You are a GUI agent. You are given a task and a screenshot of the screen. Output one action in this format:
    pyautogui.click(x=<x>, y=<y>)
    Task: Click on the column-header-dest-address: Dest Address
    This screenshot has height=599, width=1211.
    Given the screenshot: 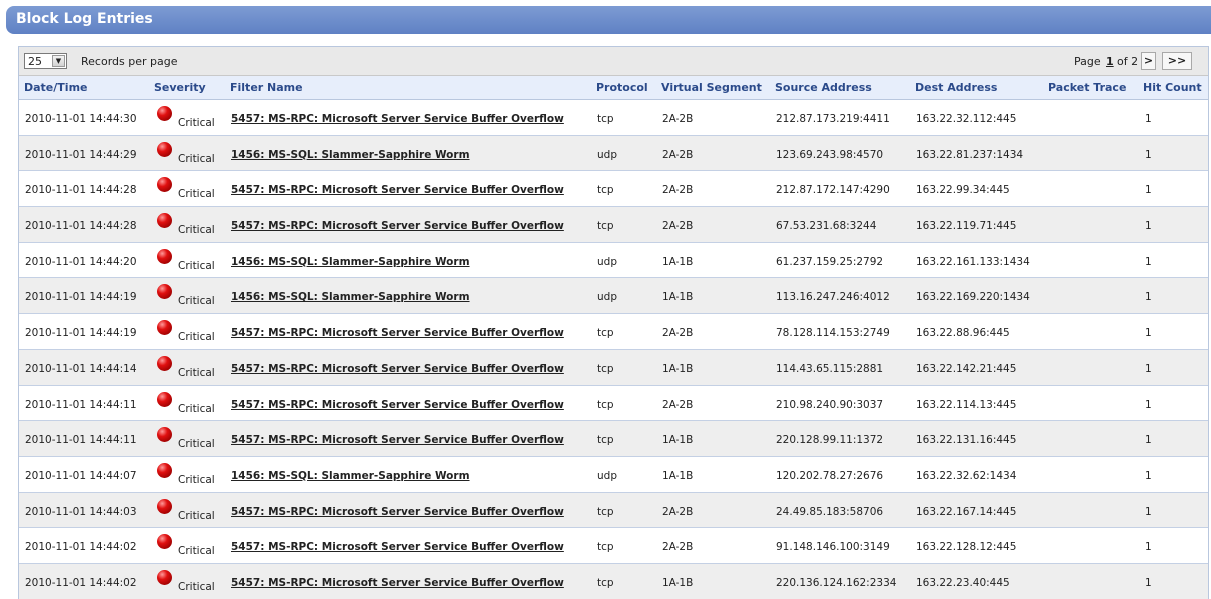 What is the action you would take?
    pyautogui.click(x=956, y=87)
    